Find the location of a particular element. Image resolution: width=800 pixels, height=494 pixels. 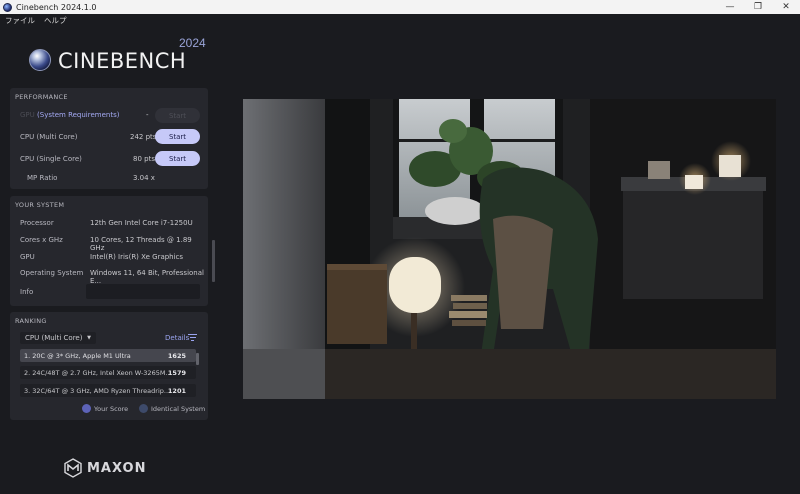

cinebench-logo: CINEBENCH 2024 is located at coordinates (121, 56).